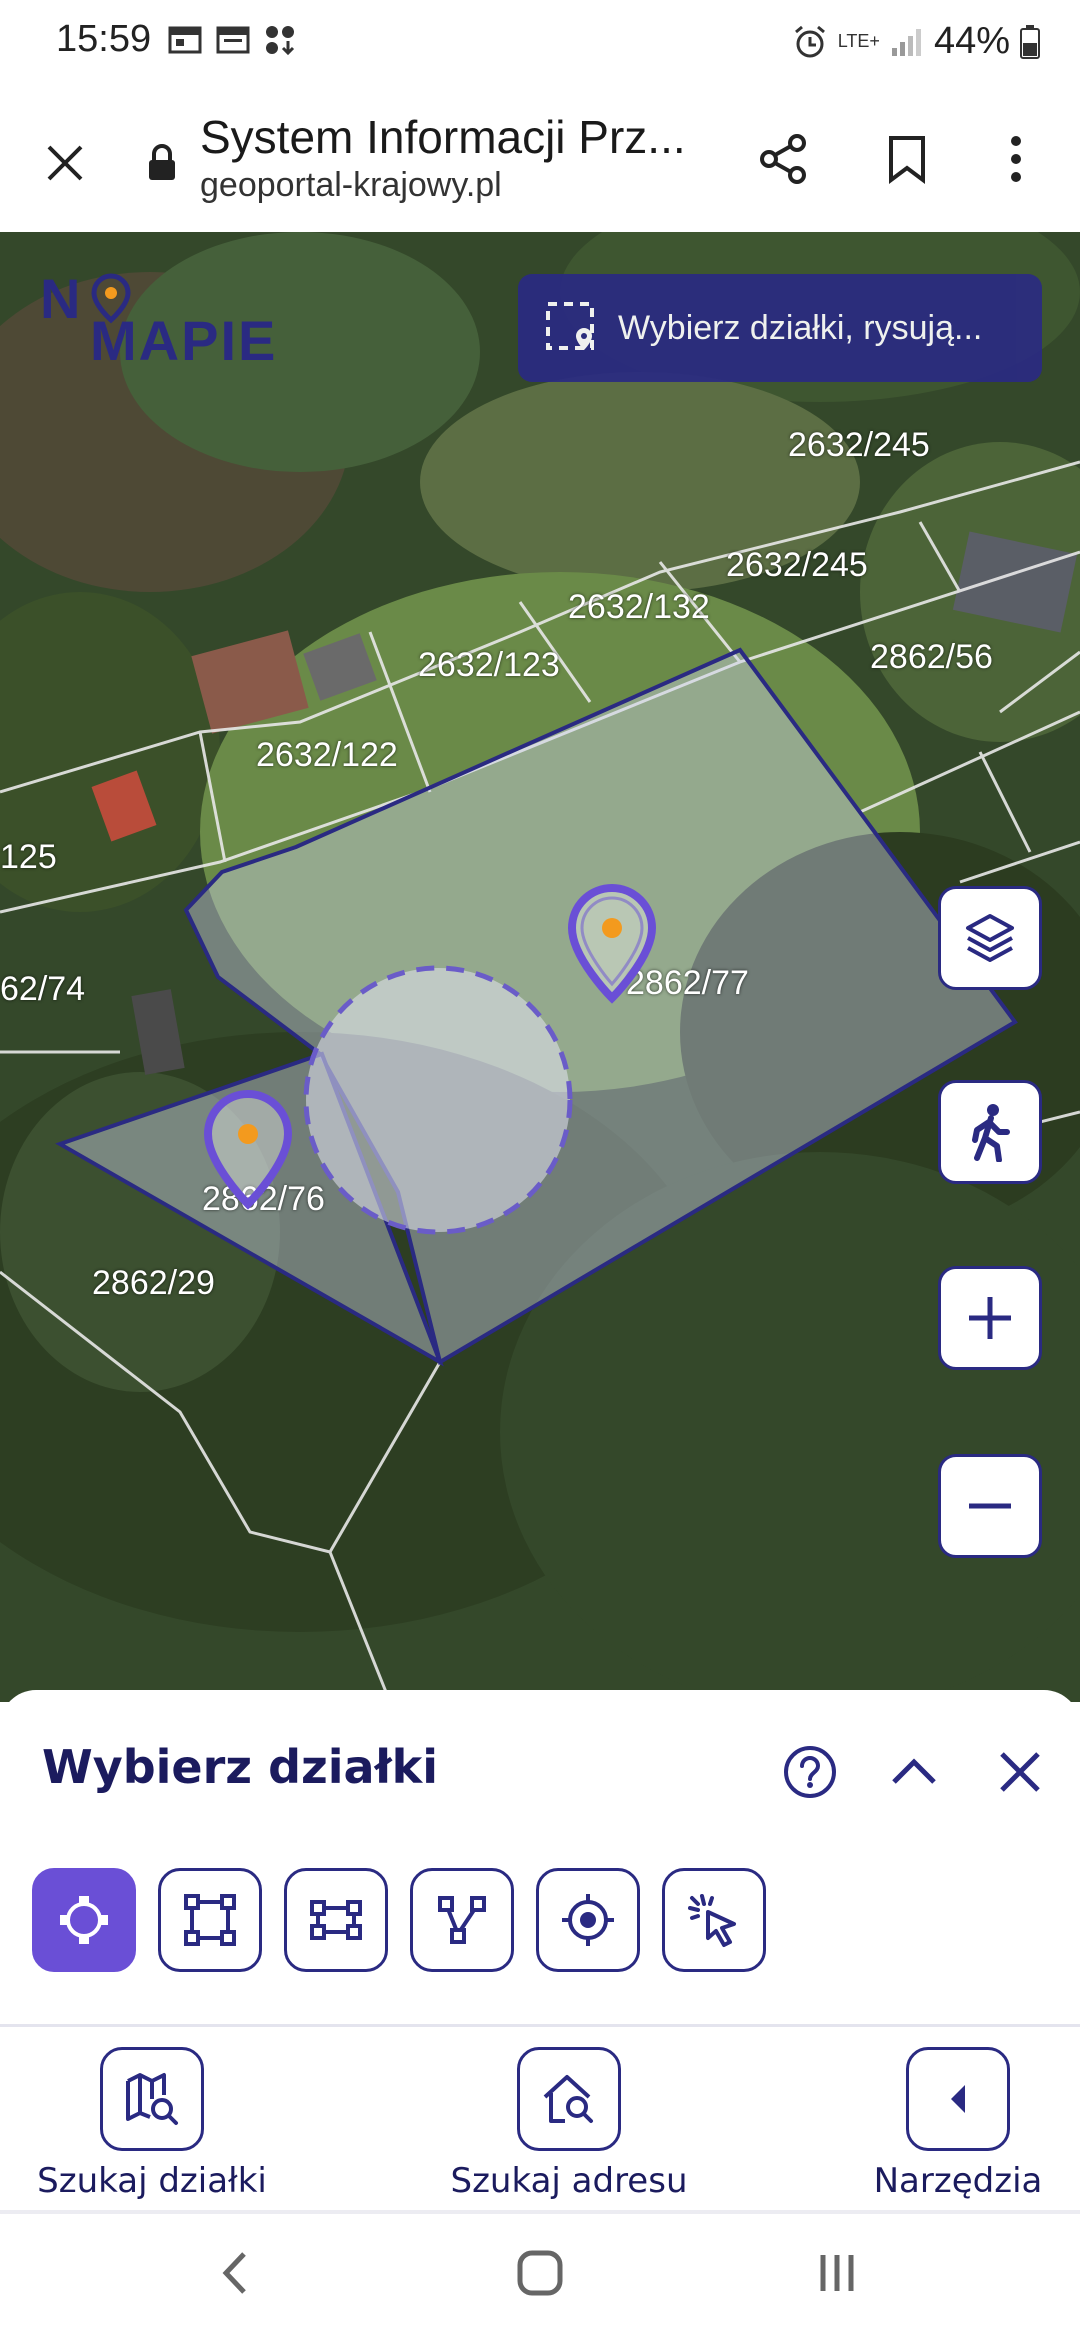 The height and width of the screenshot is (2340, 1080). I want to click on more-vertical-icon, so click(1016, 159).